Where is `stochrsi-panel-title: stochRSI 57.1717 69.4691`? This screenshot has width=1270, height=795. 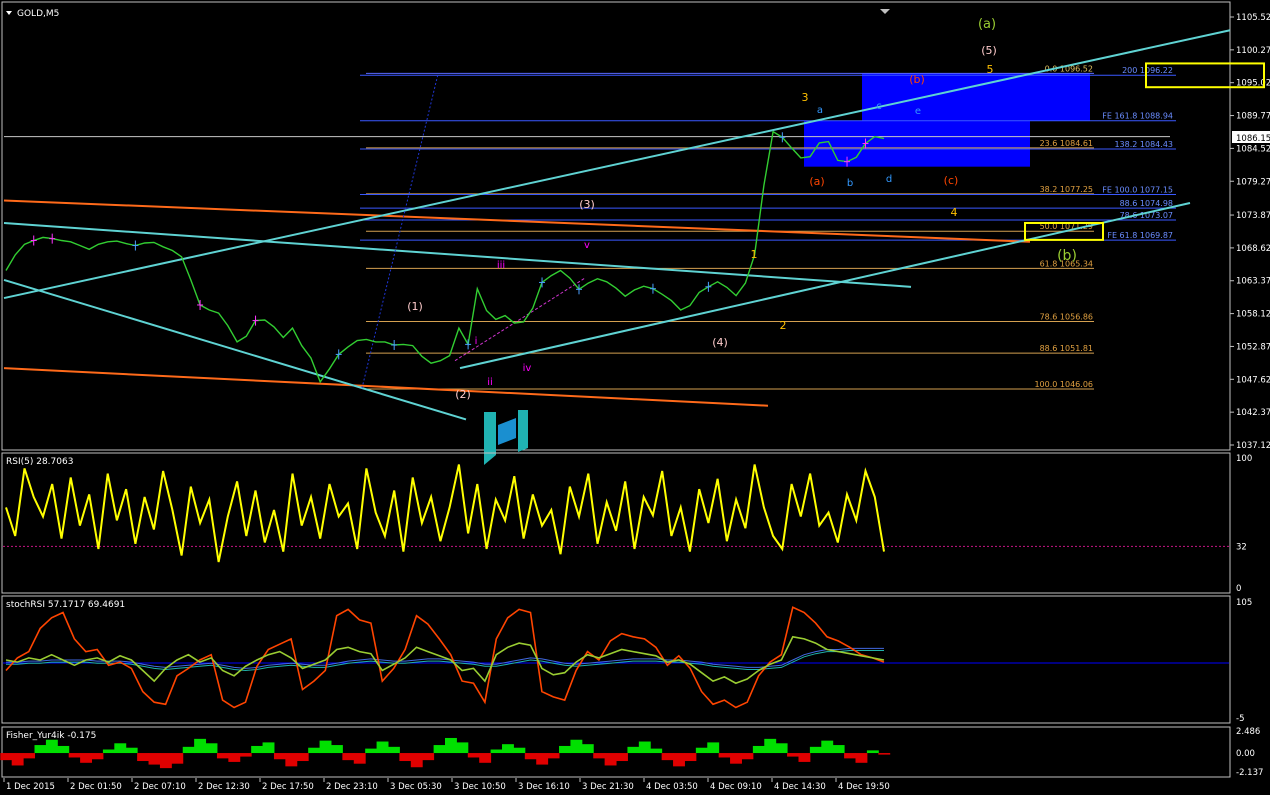
stochrsi-panel-title: stochRSI 57.1717 69.4691 is located at coordinates (65, 605).